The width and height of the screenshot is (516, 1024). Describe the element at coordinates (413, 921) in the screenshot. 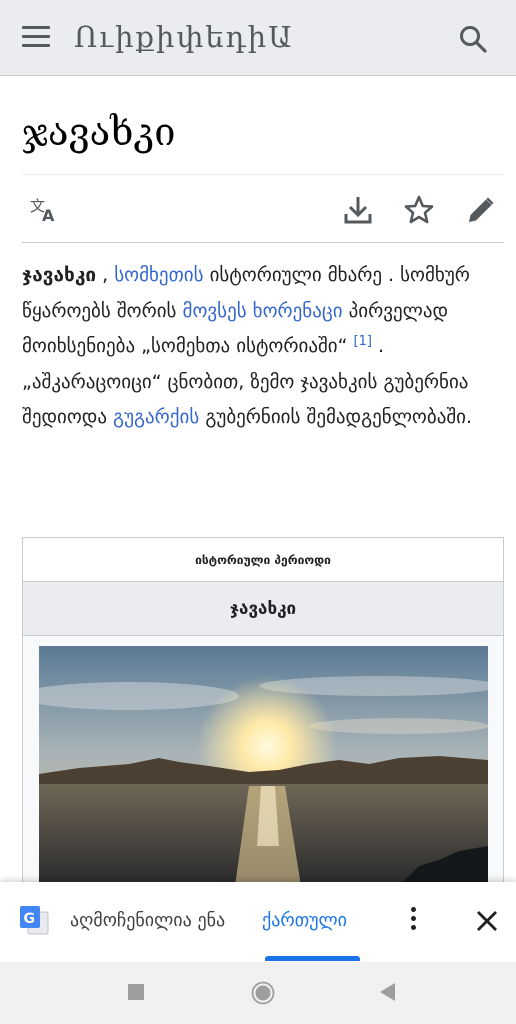

I see `more-vert-icon` at that location.